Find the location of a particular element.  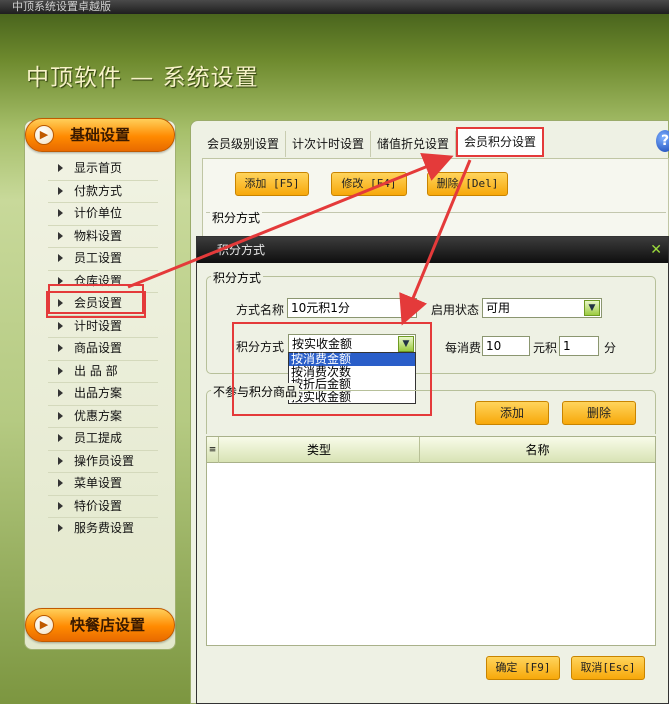

annotation-arrows is located at coordinates (299, 239).